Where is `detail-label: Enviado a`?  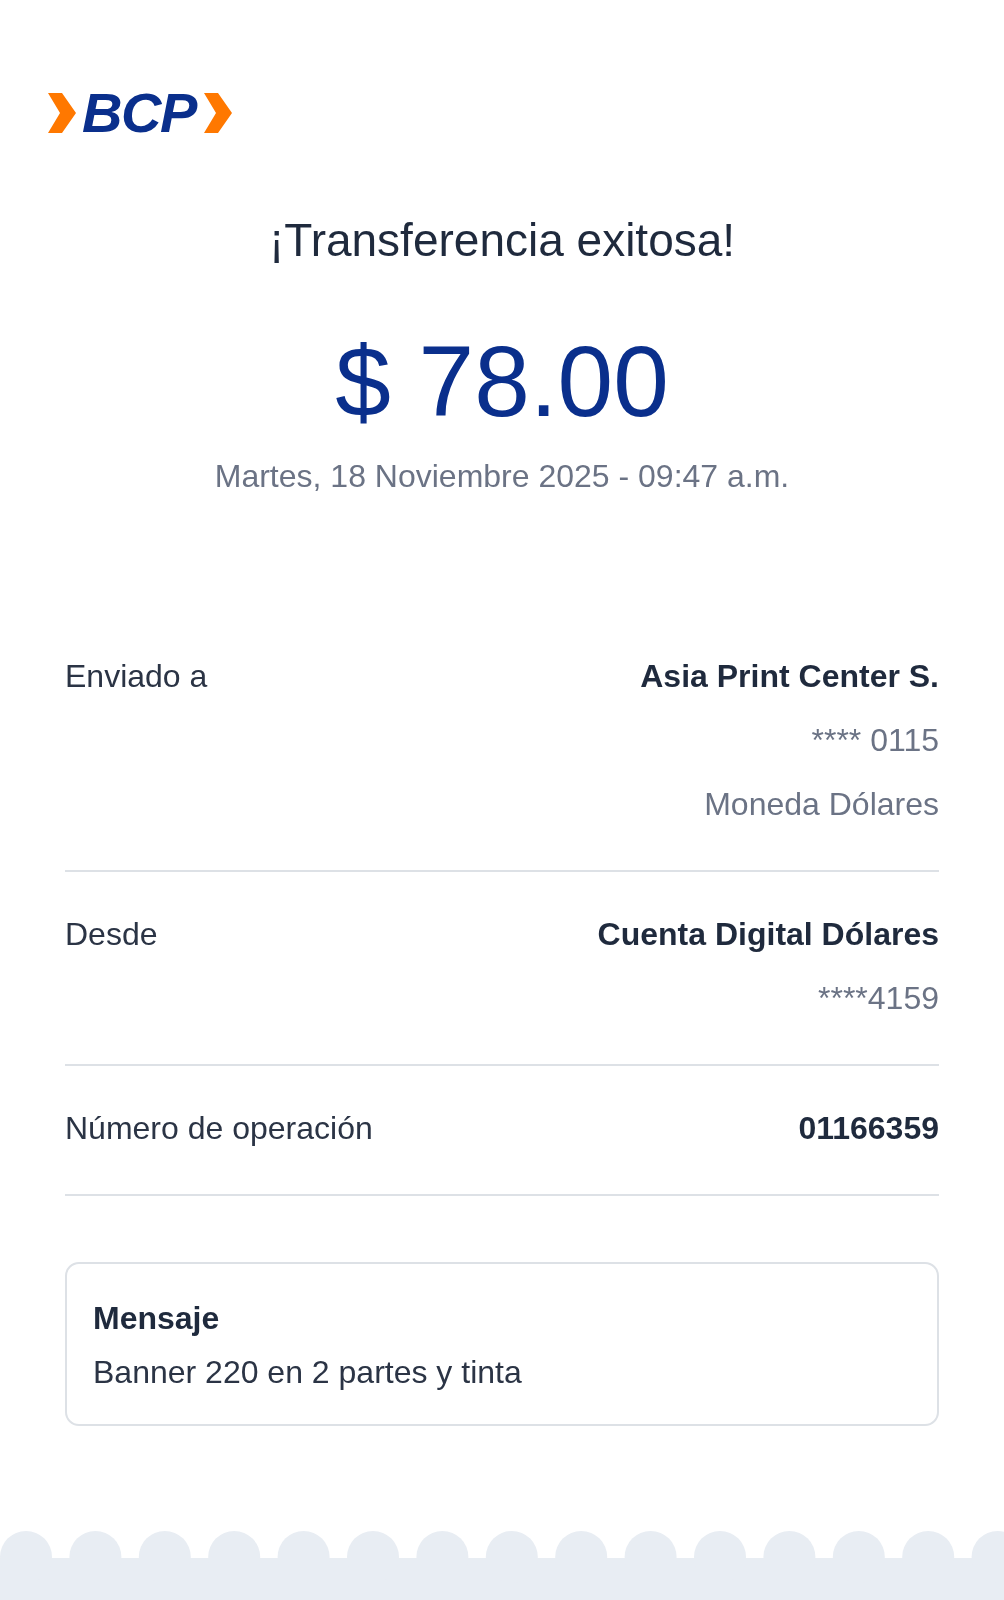 detail-label: Enviado a is located at coordinates (136, 676).